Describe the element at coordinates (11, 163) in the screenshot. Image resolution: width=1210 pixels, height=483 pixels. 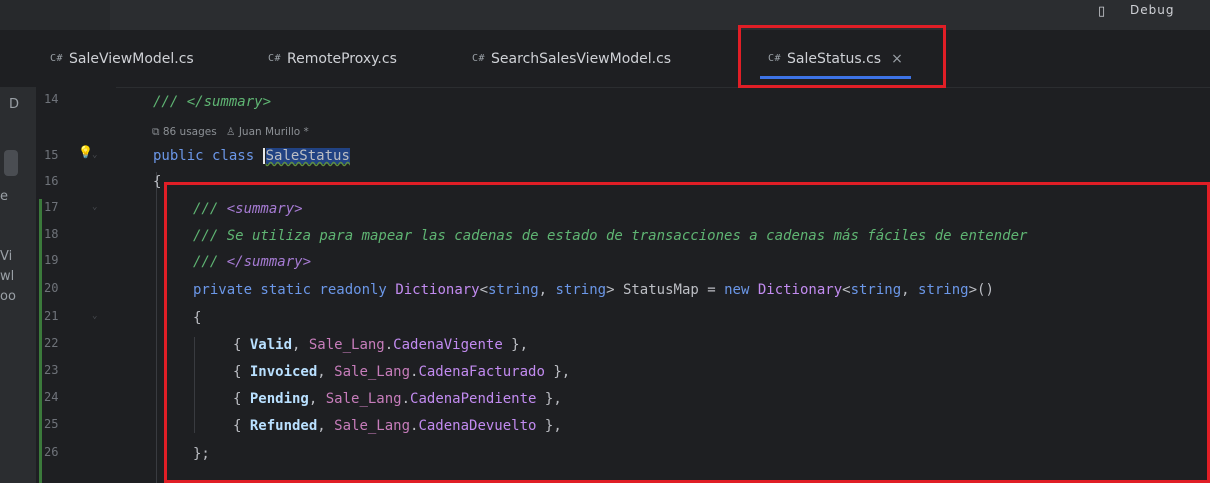
I see `sidebar-button` at that location.